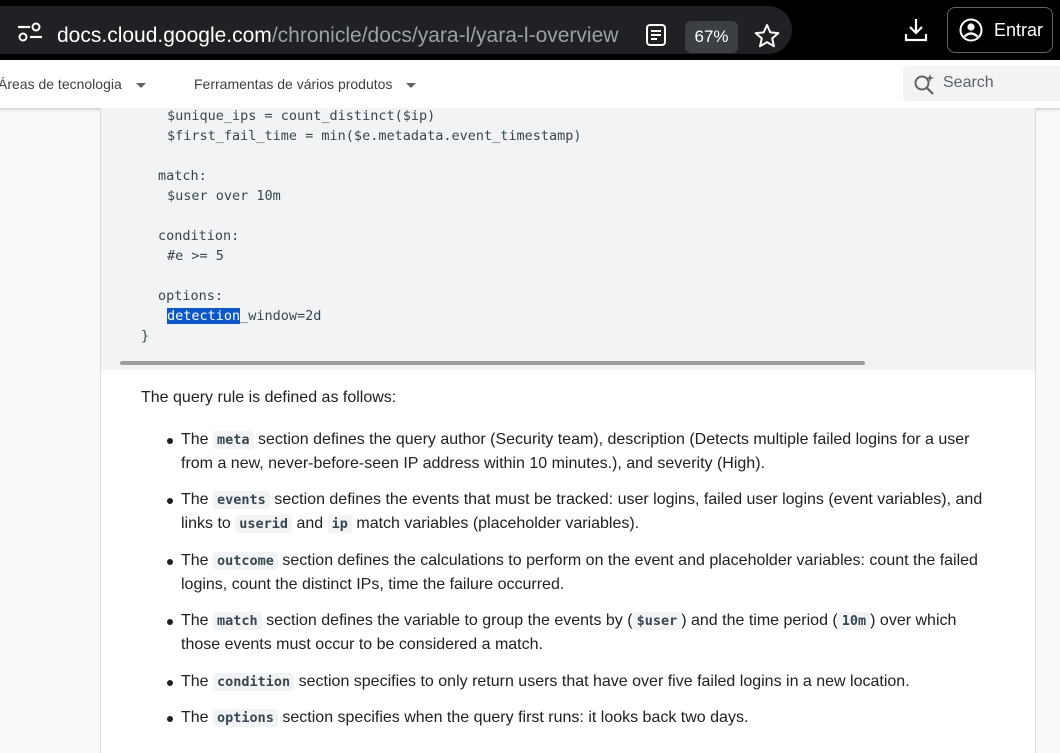 The height and width of the screenshot is (753, 1060). What do you see at coordinates (657, 621) in the screenshot?
I see `inline-code: $user` at bounding box center [657, 621].